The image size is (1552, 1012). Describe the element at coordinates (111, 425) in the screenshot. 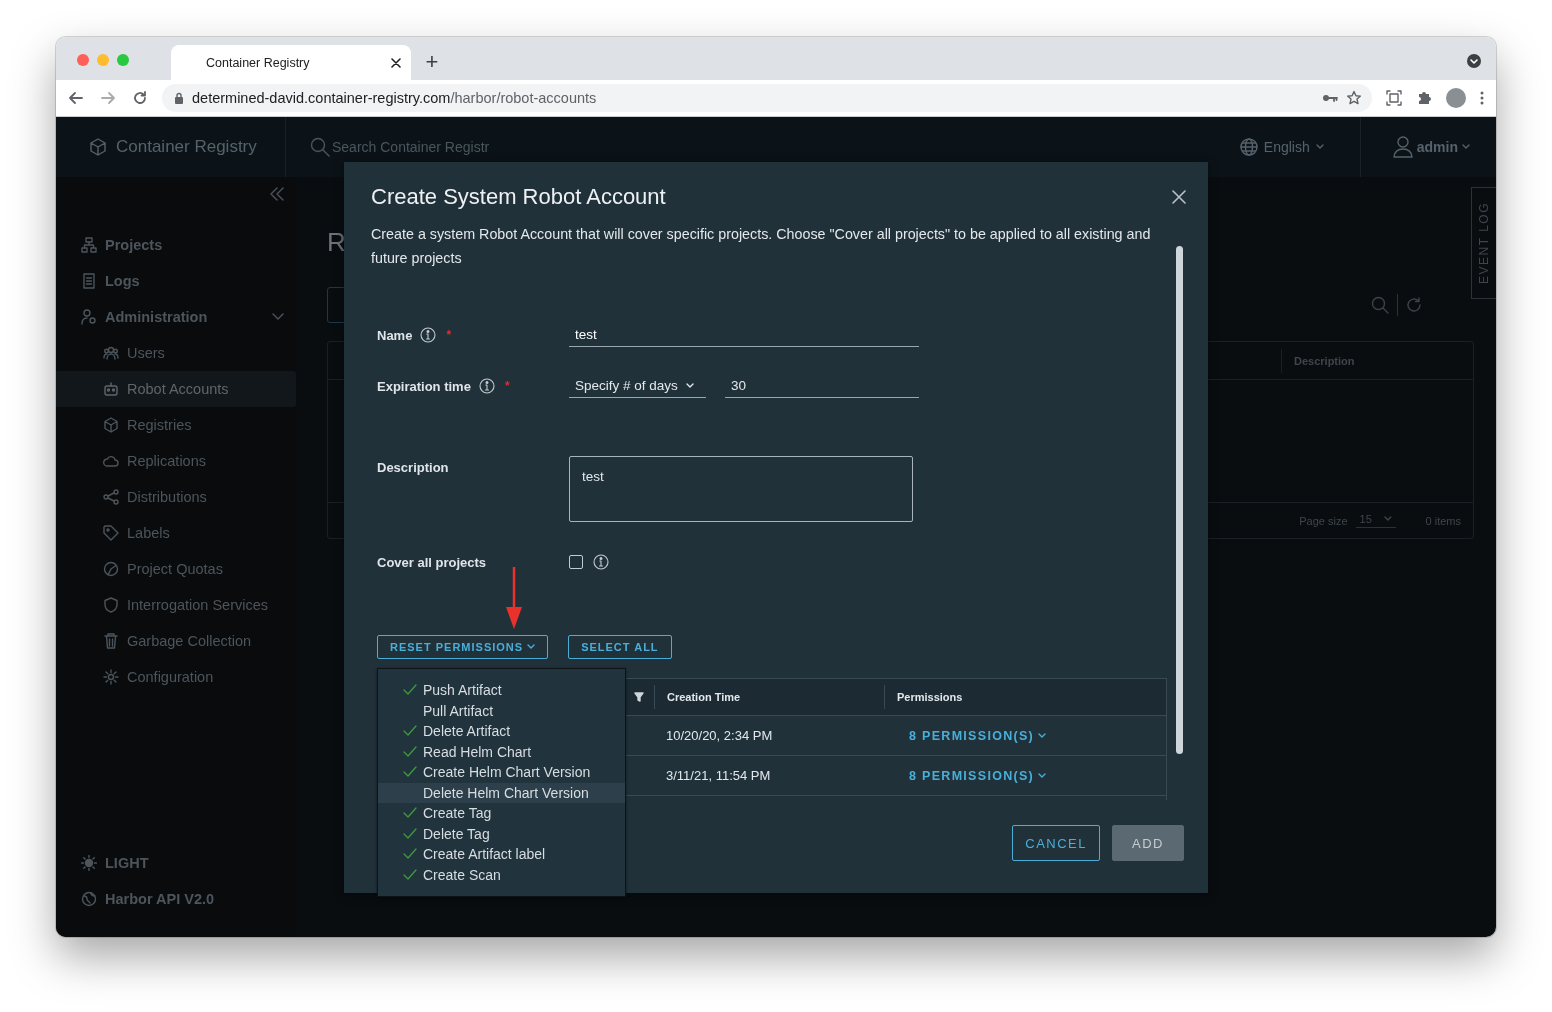

I see `cube-icon` at that location.